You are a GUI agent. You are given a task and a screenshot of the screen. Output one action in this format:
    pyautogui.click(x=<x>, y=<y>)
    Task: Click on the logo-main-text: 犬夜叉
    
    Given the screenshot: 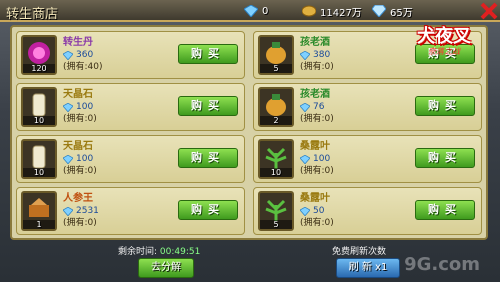 What is the action you would take?
    pyautogui.click(x=444, y=36)
    